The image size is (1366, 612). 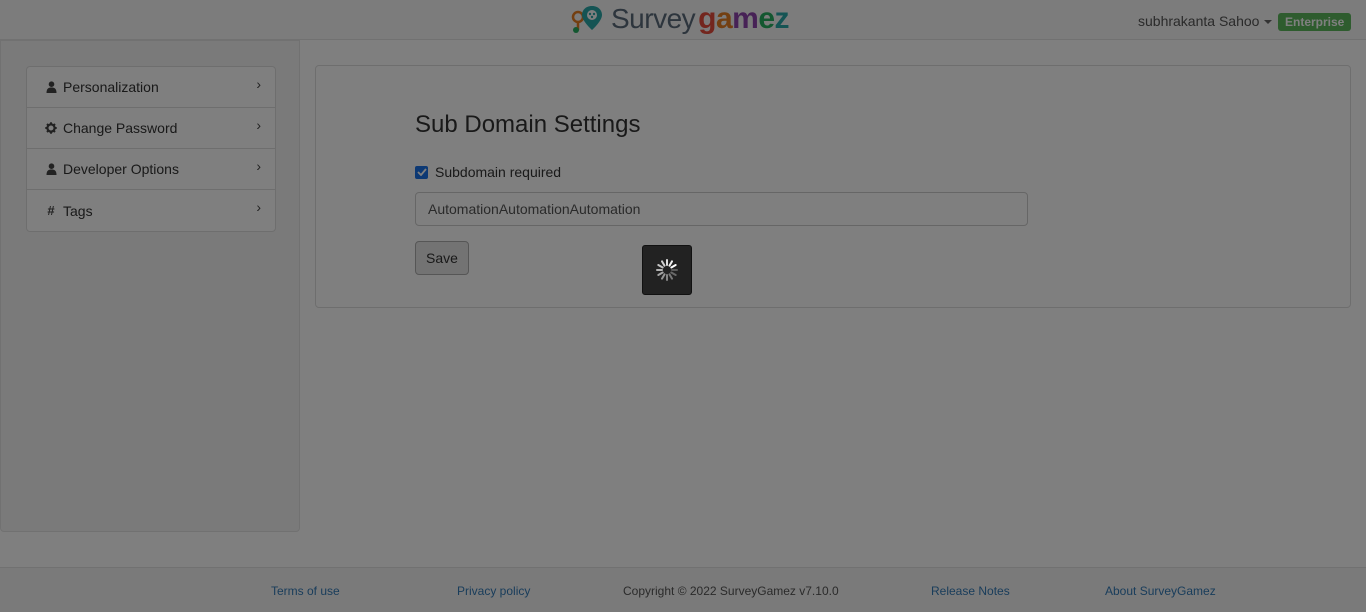 I want to click on loading-spinner, so click(x=667, y=270).